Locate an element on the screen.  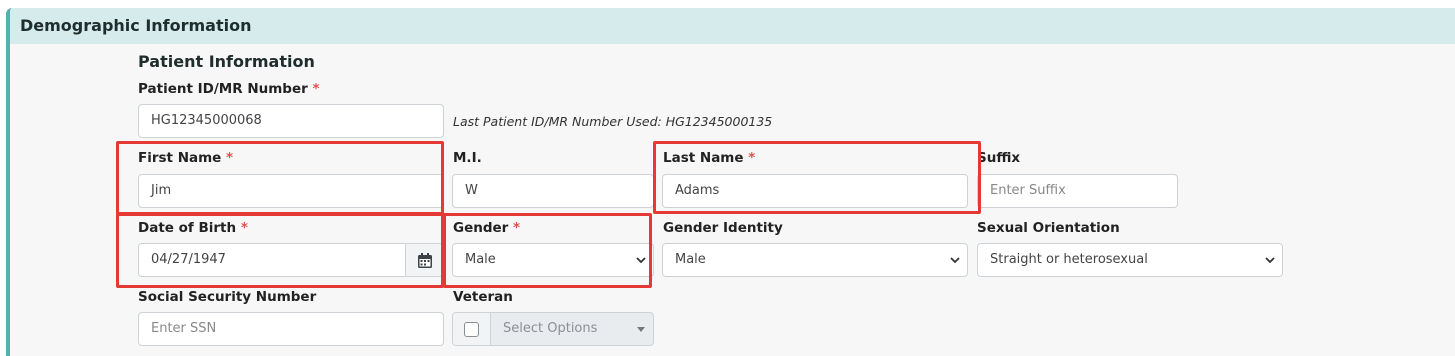
veteran-select: Select Options is located at coordinates (553, 329).